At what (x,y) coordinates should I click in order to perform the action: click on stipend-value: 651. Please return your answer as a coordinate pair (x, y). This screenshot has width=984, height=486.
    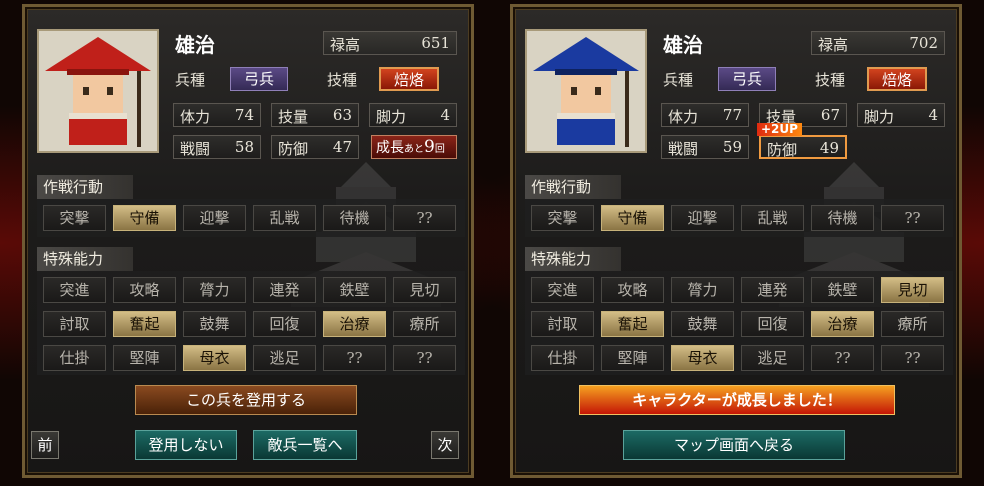
    Looking at the image, I should click on (435, 43).